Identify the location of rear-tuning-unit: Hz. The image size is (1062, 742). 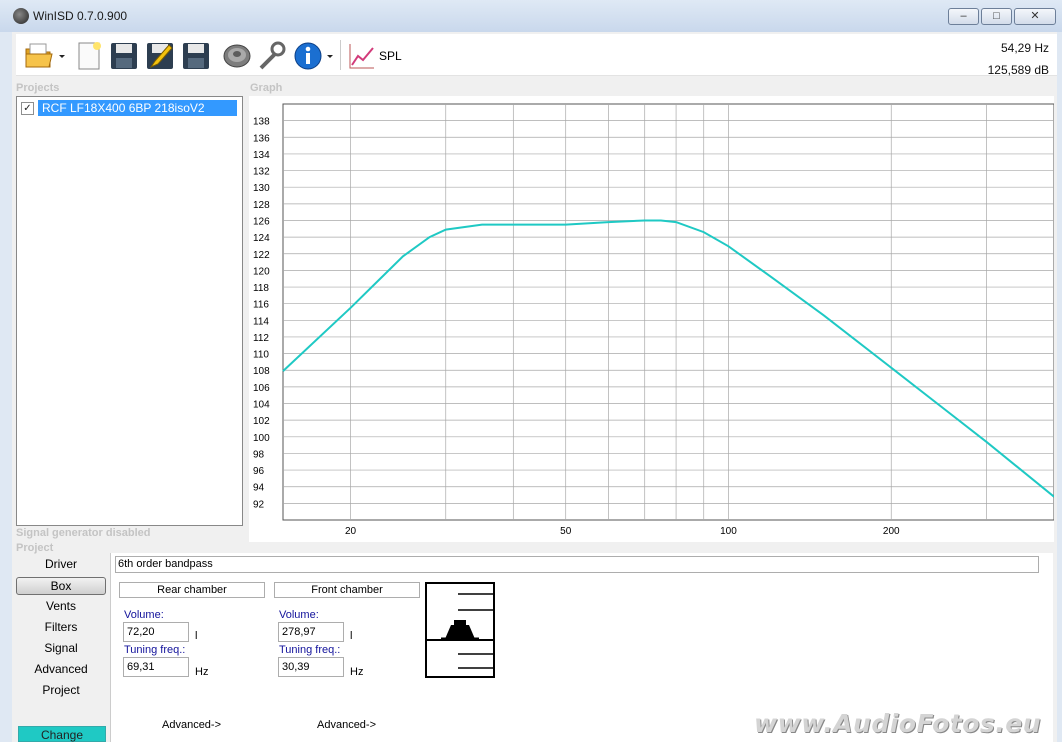
(202, 672).